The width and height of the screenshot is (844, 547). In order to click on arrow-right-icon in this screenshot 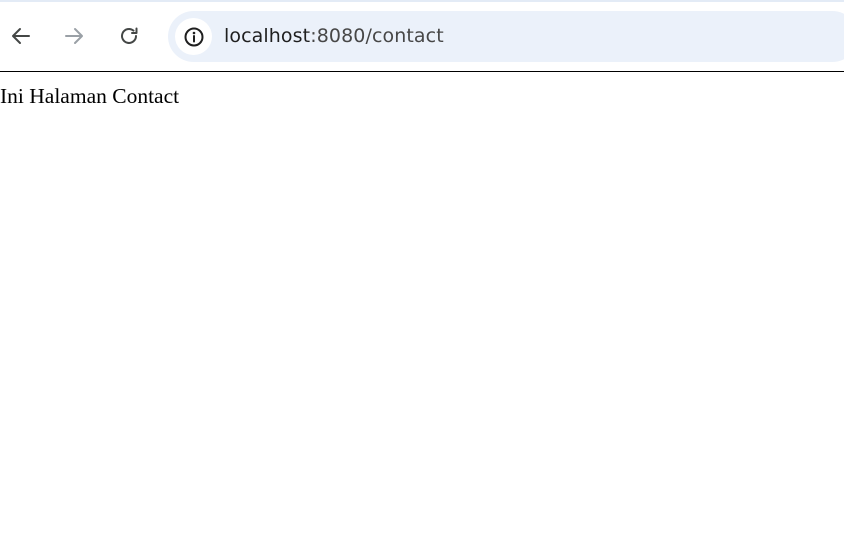, I will do `click(74, 36)`.